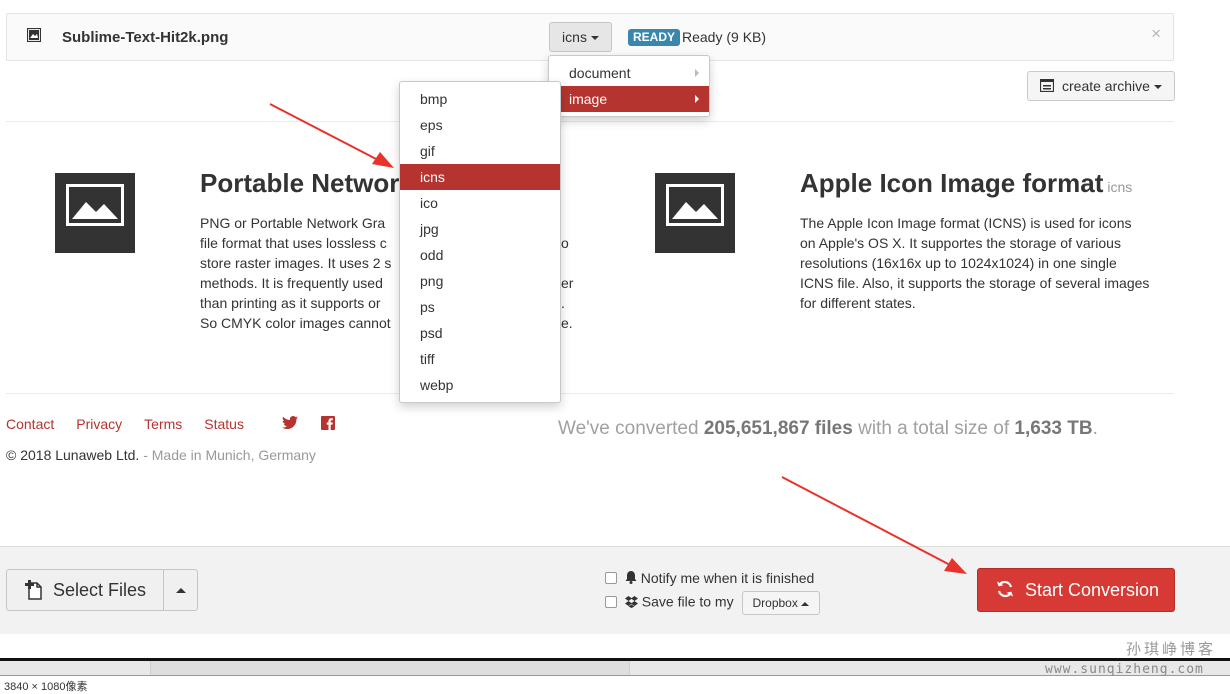  What do you see at coordinates (100, 590) in the screenshot?
I see `select-files-label: Select Files` at bounding box center [100, 590].